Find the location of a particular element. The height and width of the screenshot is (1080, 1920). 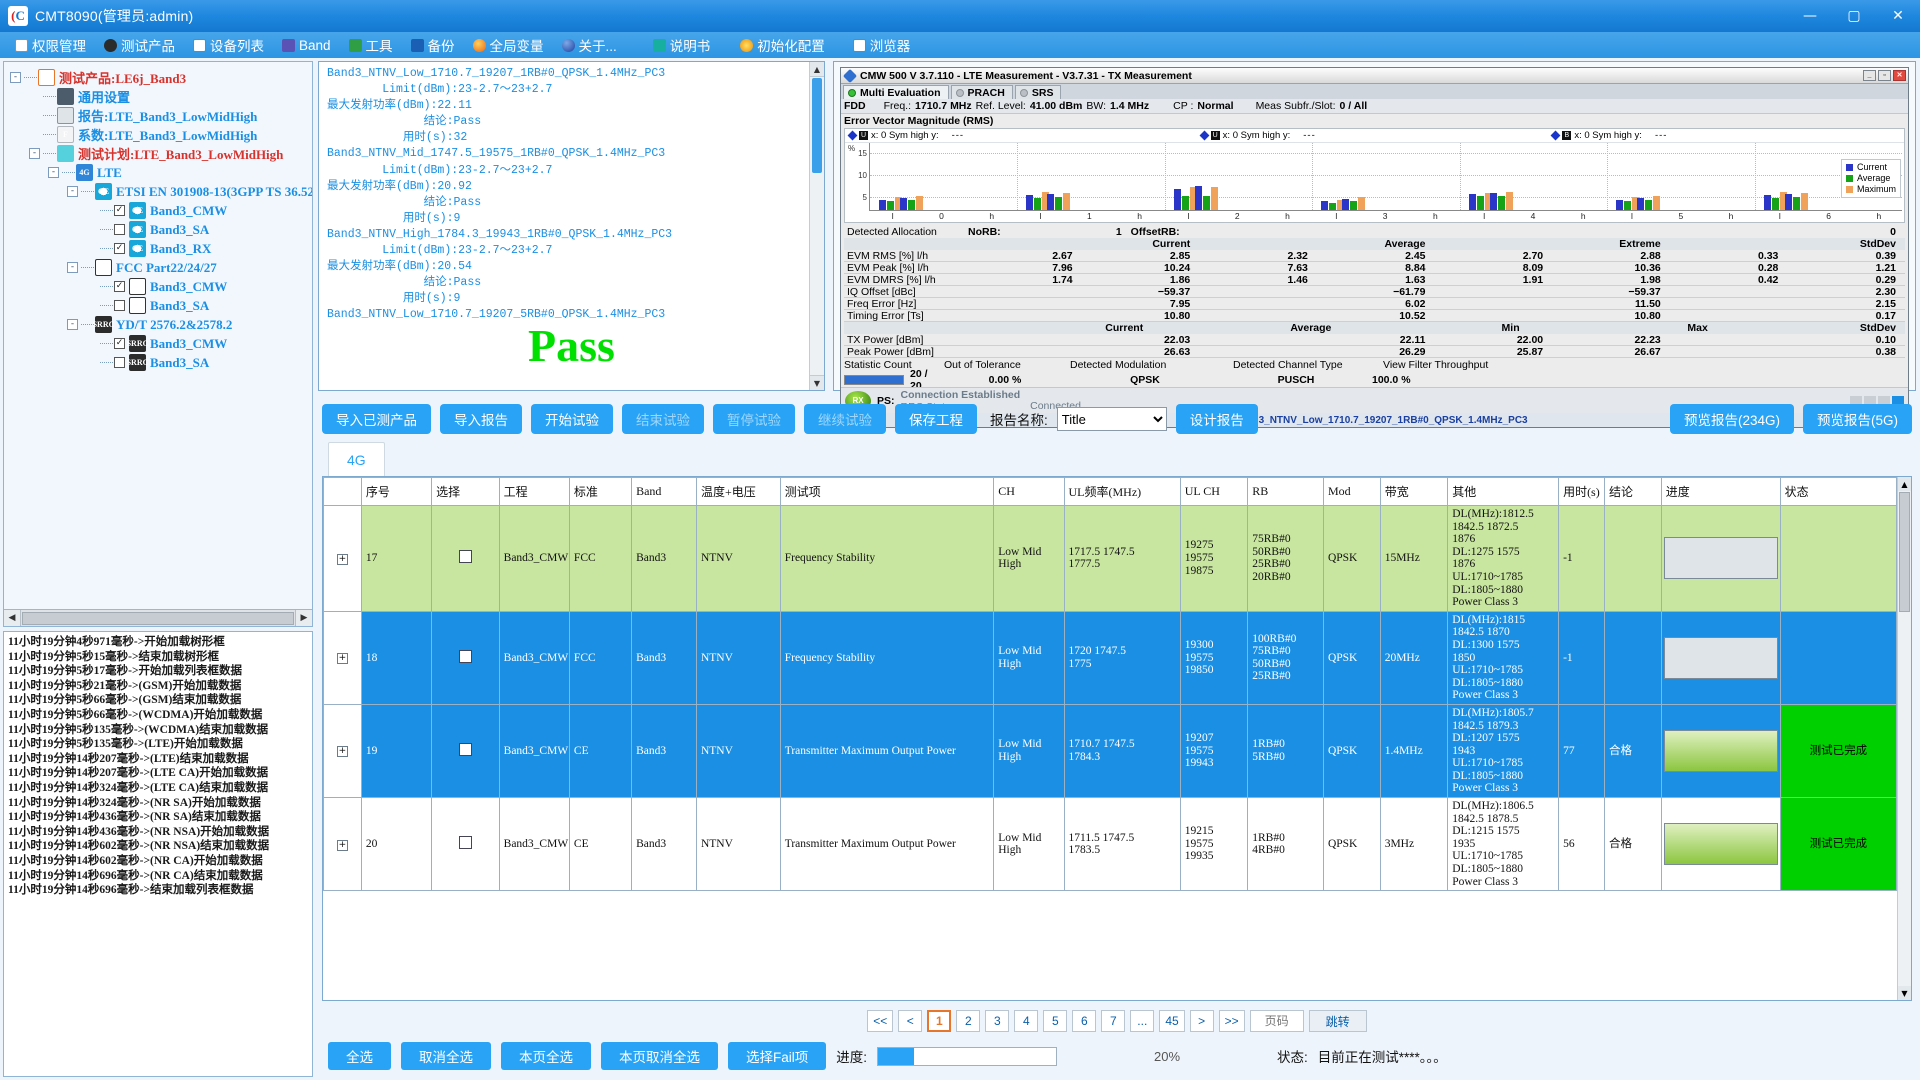

tree-node: - 测试计划:LTE_Band3_LowMidHigh is located at coordinates (160, 153).